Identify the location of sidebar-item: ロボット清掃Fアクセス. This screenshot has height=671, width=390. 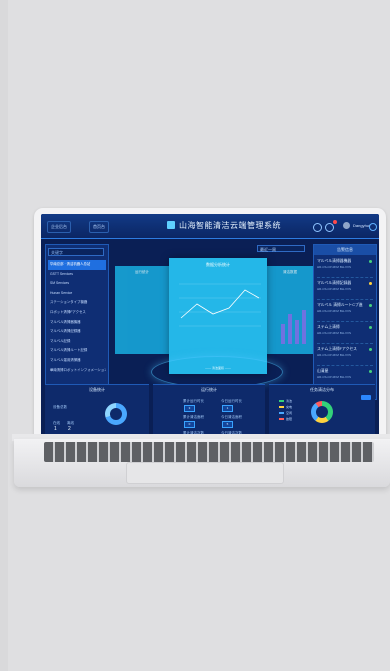
(77, 313).